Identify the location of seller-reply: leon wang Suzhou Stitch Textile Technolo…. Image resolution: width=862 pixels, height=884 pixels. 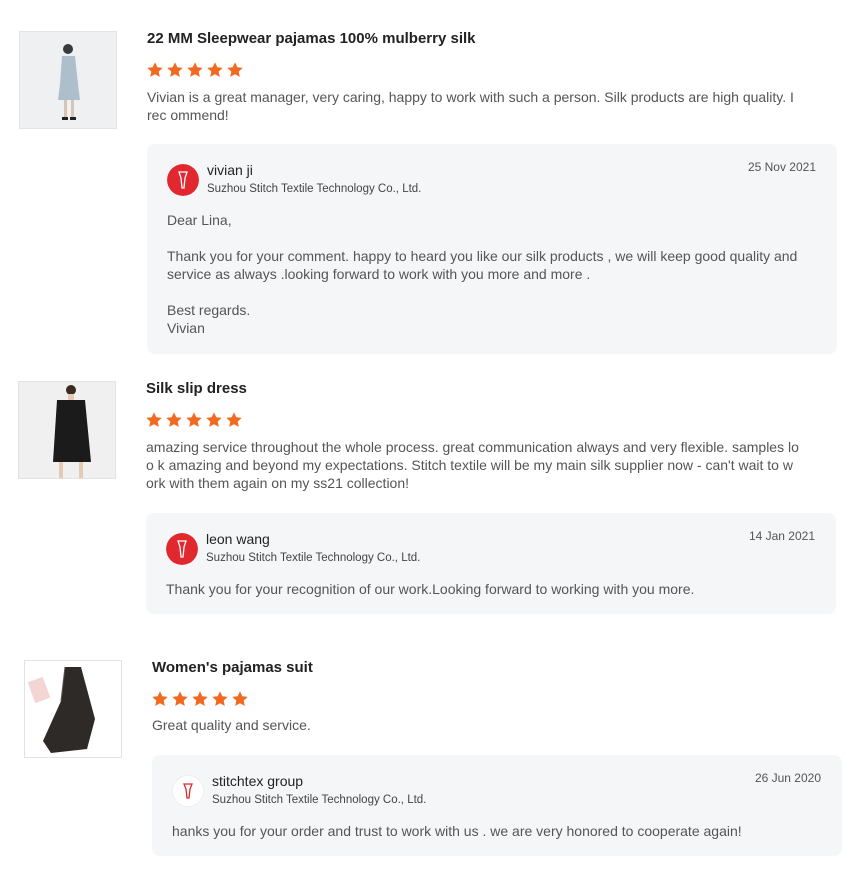
(491, 563).